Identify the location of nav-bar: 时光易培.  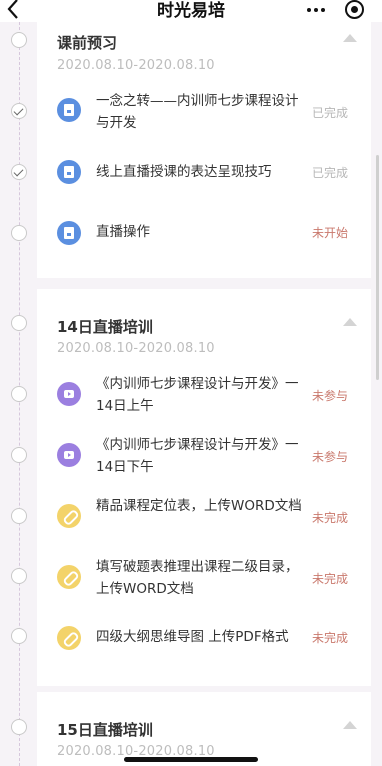
(191, 11).